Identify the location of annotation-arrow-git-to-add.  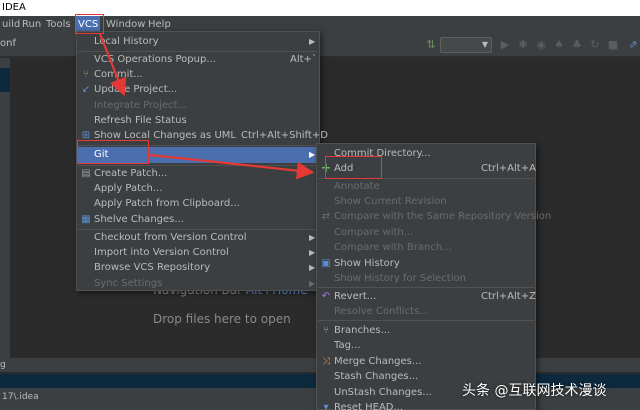
(232, 166).